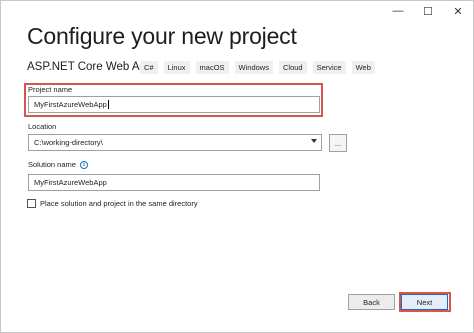 Image resolution: width=474 pixels, height=333 pixels. What do you see at coordinates (314, 141) in the screenshot?
I see `chevron-down-icon` at bounding box center [314, 141].